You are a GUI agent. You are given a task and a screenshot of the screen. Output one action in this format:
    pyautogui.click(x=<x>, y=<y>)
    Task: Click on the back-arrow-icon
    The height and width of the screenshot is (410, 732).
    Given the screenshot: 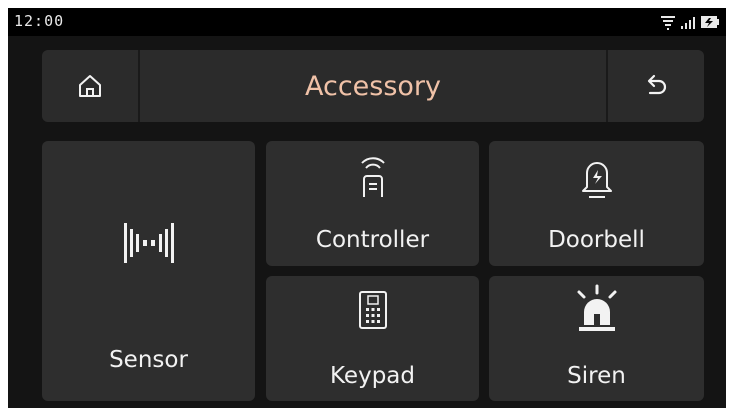 What is the action you would take?
    pyautogui.click(x=657, y=84)
    